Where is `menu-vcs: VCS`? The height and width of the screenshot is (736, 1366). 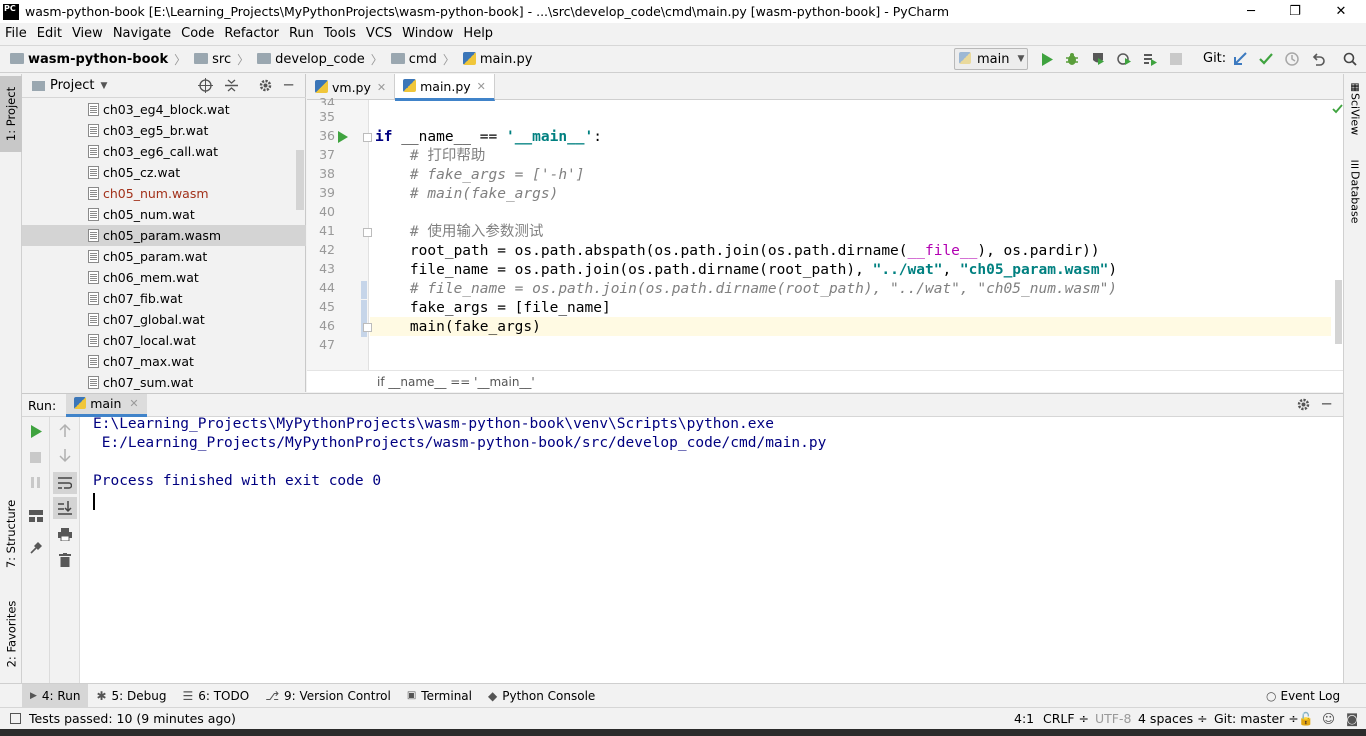 menu-vcs: VCS is located at coordinates (379, 33).